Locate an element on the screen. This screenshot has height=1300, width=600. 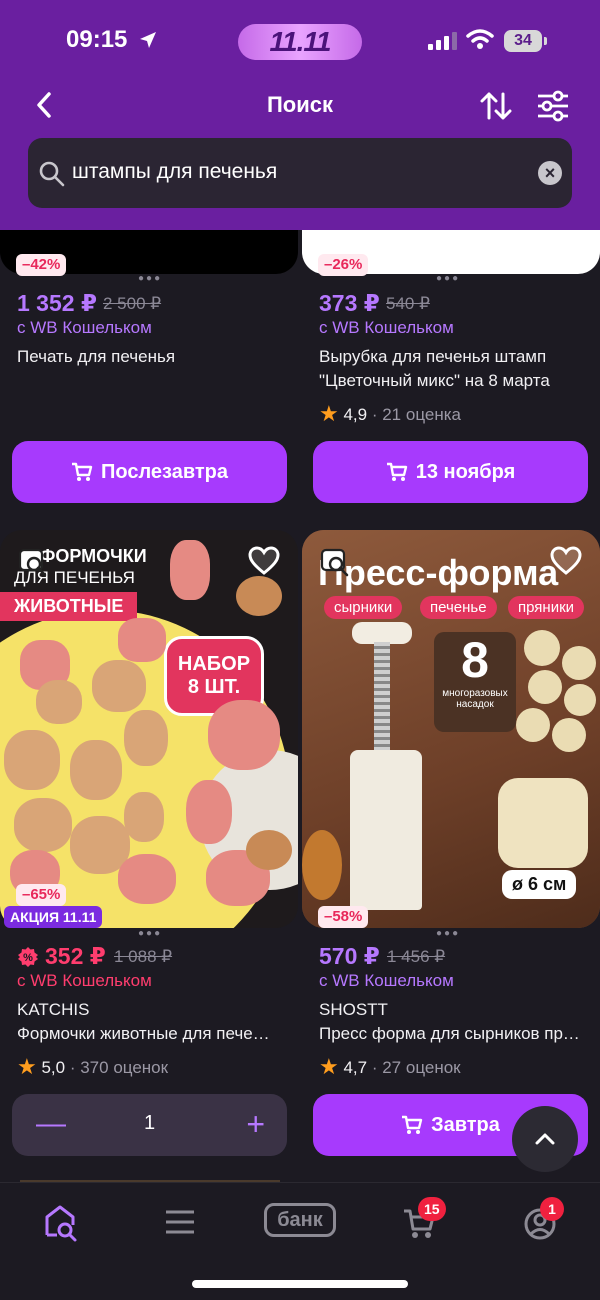
discount-badge: –65% is located at coordinates (41, 895).